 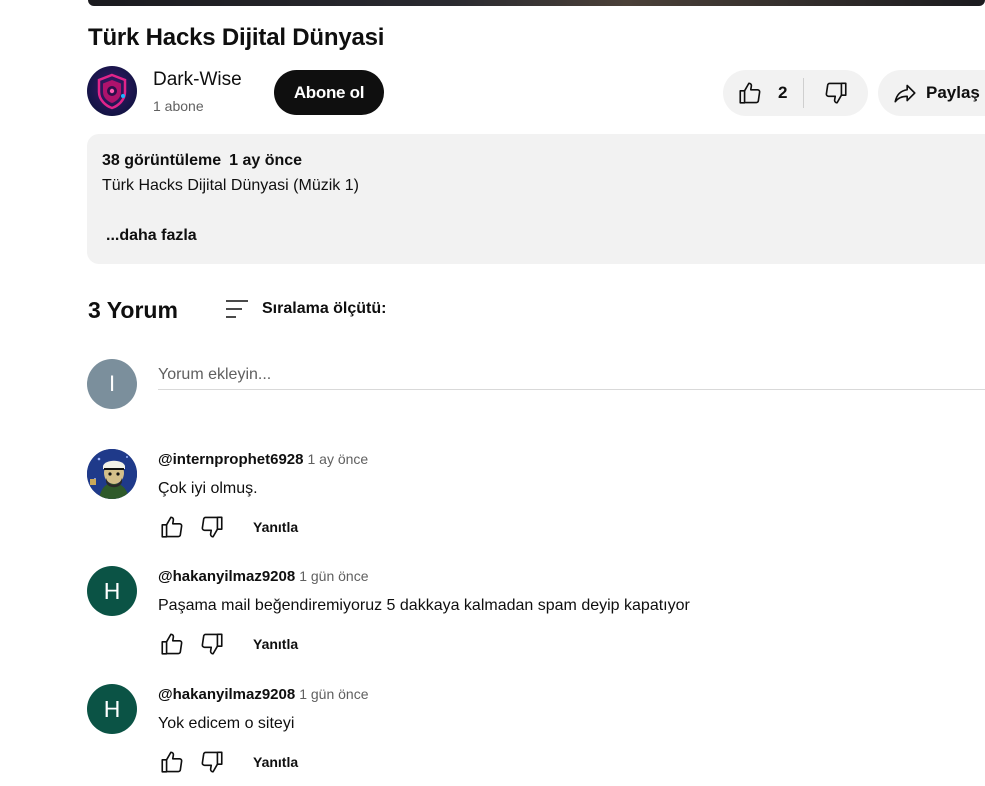 I want to click on channel-avatar, so click(x=112, y=91).